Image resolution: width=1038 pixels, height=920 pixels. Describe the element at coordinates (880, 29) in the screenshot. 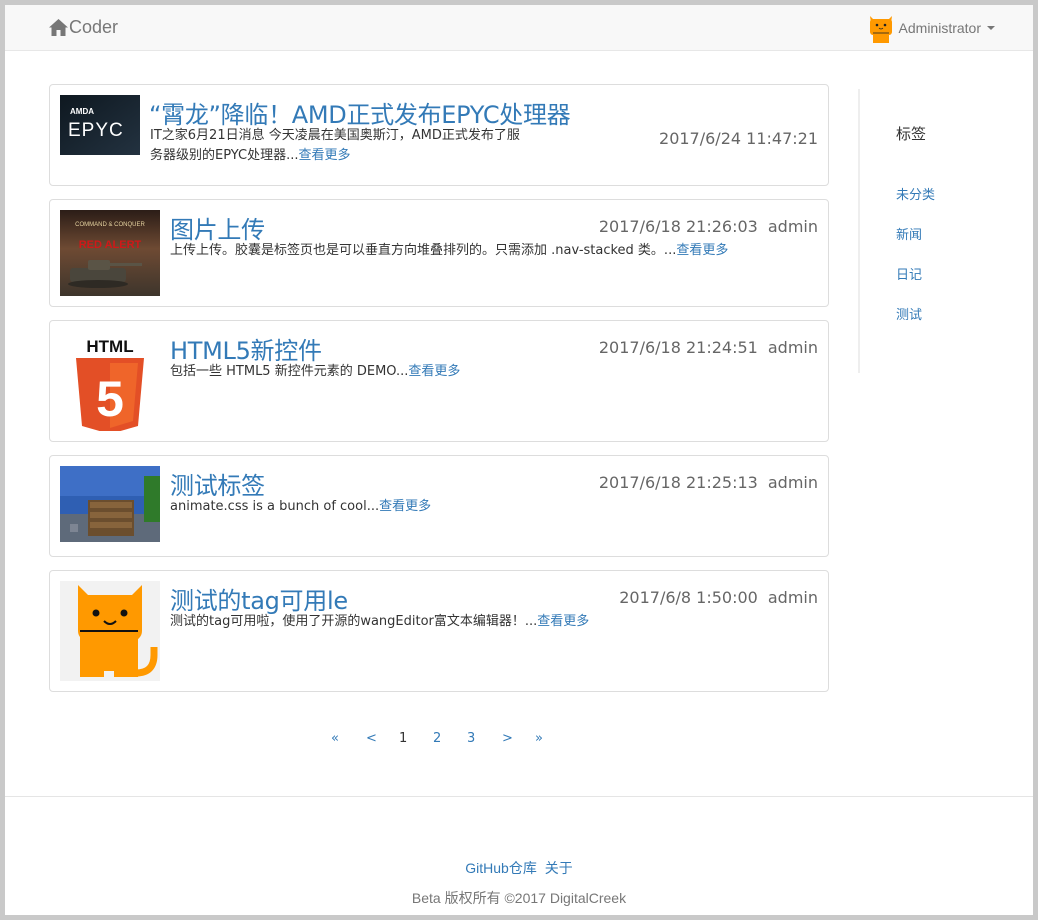

I see `cat-avatar-icon` at that location.